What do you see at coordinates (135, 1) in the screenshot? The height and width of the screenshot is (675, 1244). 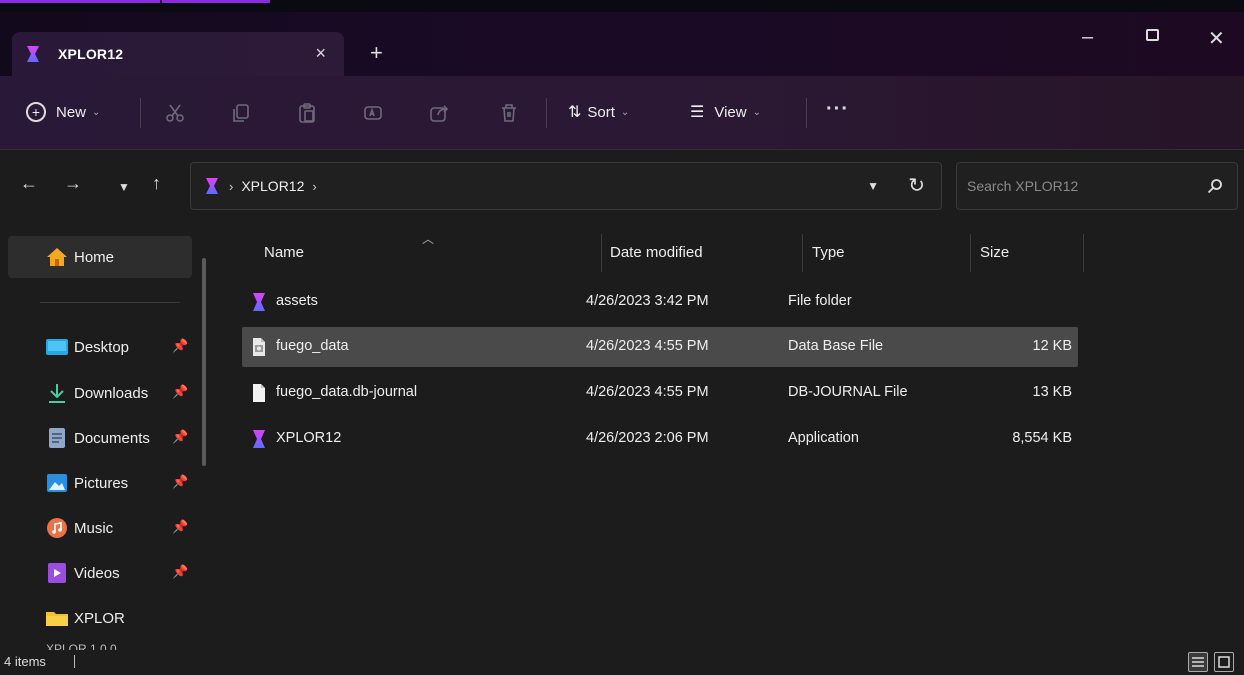 I see `accent-bar` at bounding box center [135, 1].